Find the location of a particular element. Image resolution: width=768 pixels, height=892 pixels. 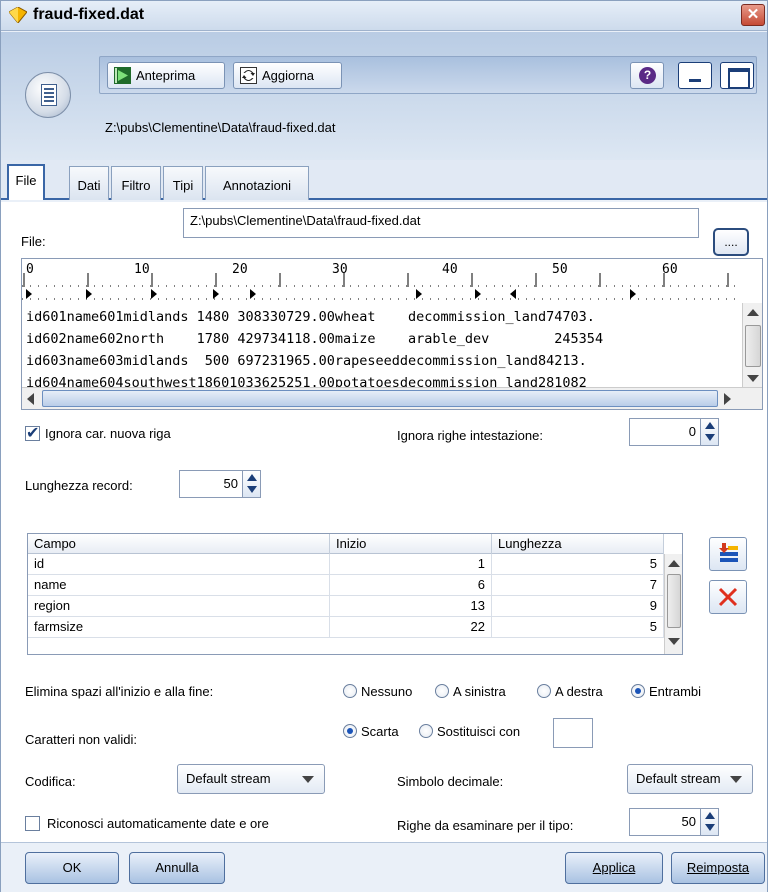

delete-icon is located at coordinates (728, 597).